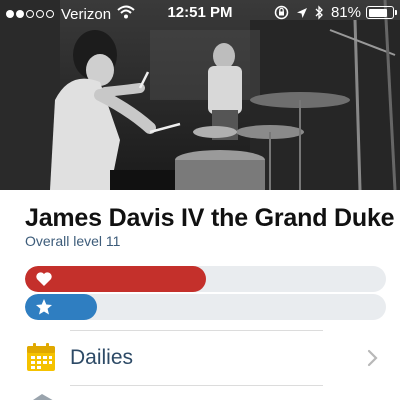 This screenshot has height=400, width=400. What do you see at coordinates (372, 358) in the screenshot?
I see `chevron-right-icon` at bounding box center [372, 358].